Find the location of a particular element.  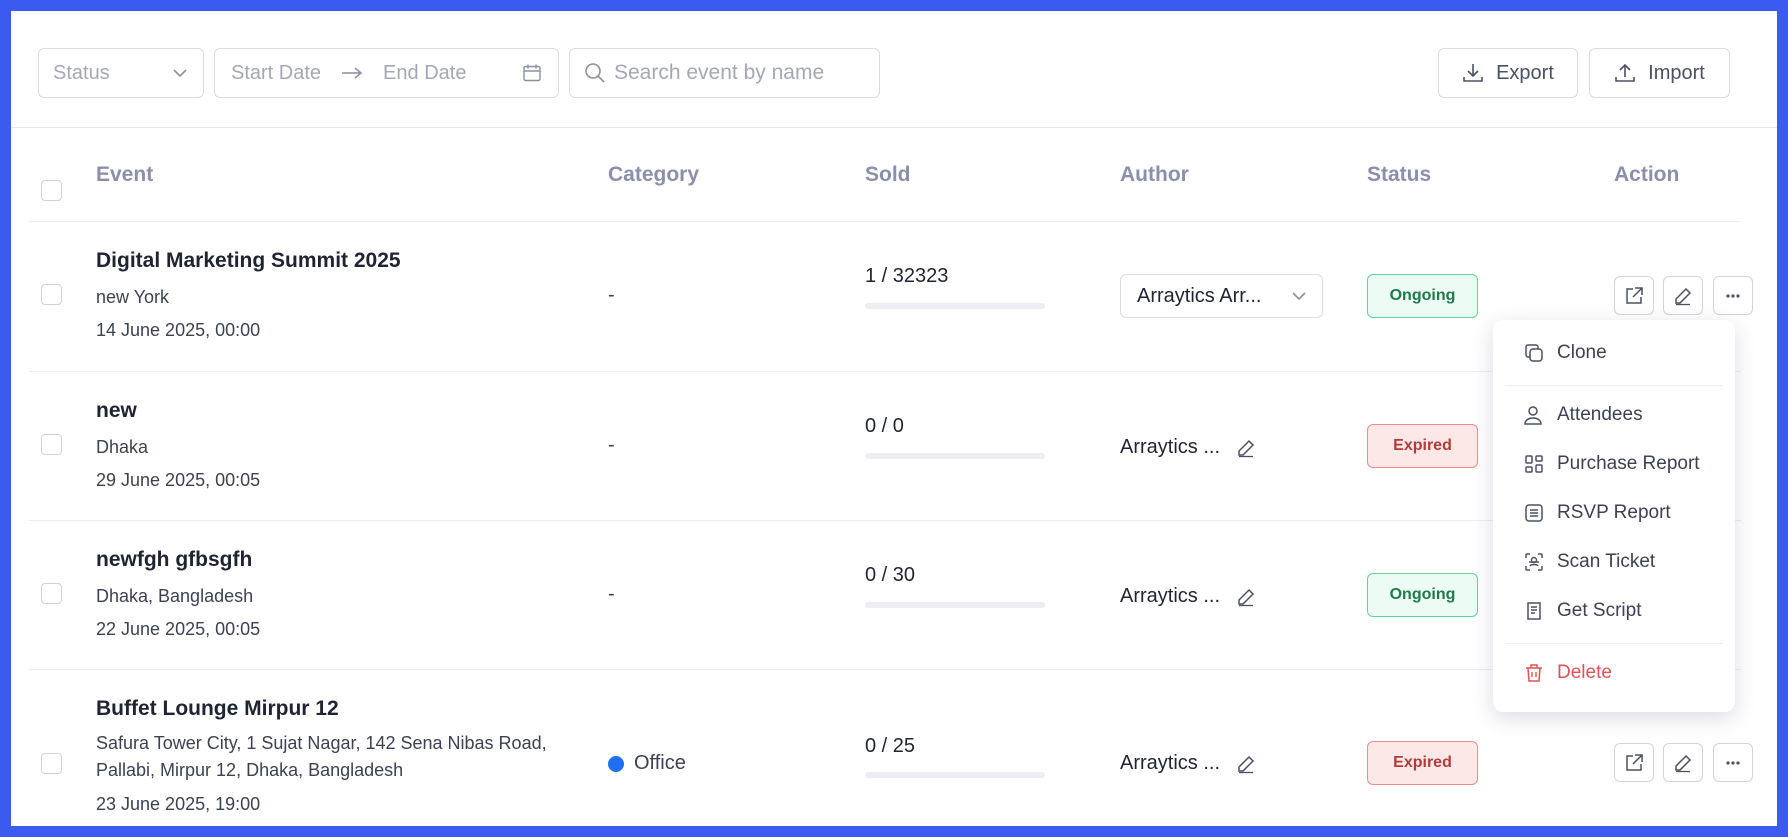

menu-item-rsvp-report: RSVP Report is located at coordinates (1614, 513).